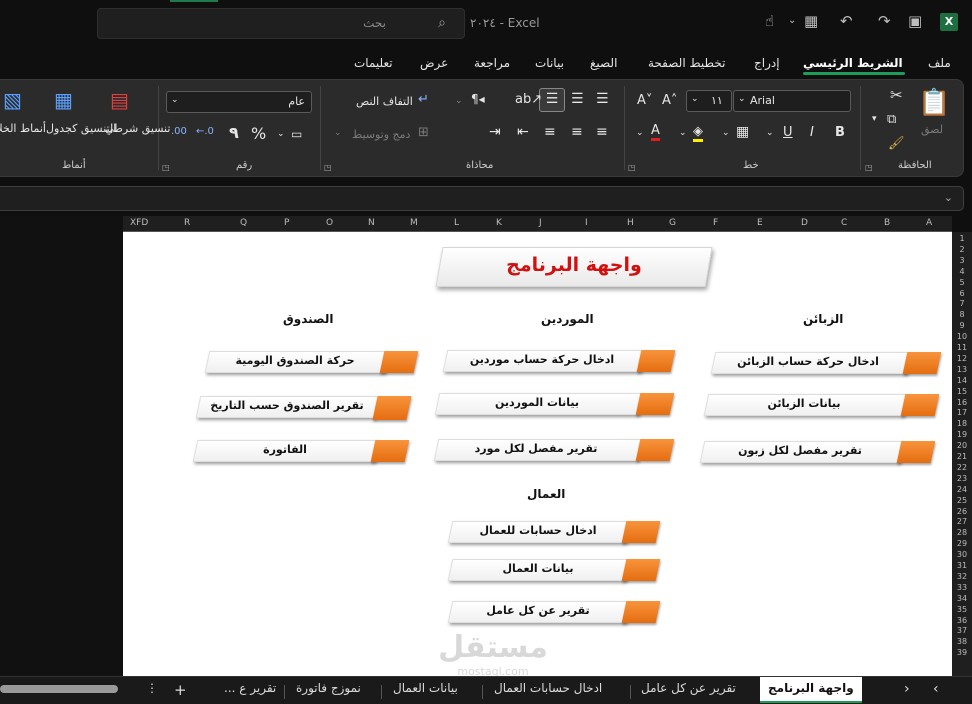 Image resolution: width=972 pixels, height=704 pixels. I want to click on paste-icon: 📋, so click(934, 103).